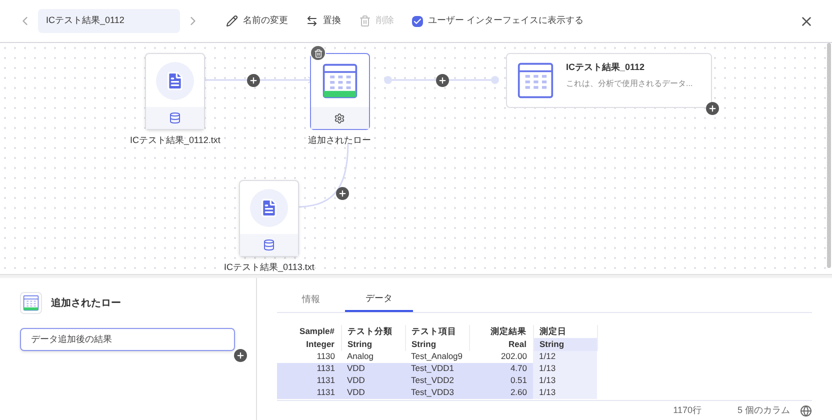 The width and height of the screenshot is (832, 420). Describe the element at coordinates (501, 392) in the screenshot. I see `table-cell: 2.60` at that location.